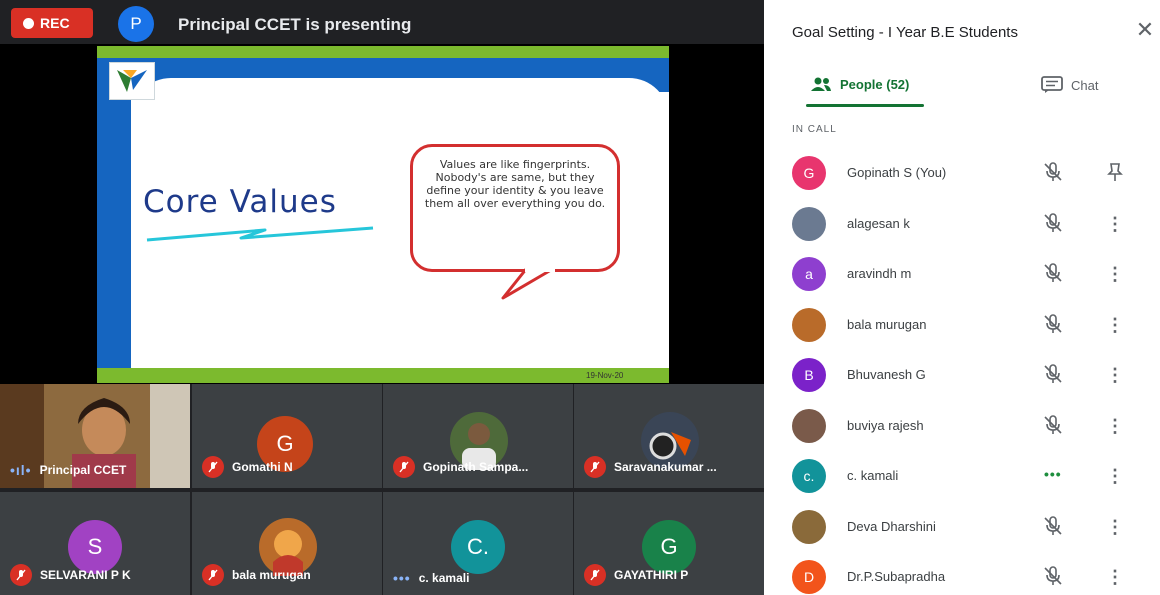  I want to click on participant-name: Deva Dharshini, so click(891, 526).